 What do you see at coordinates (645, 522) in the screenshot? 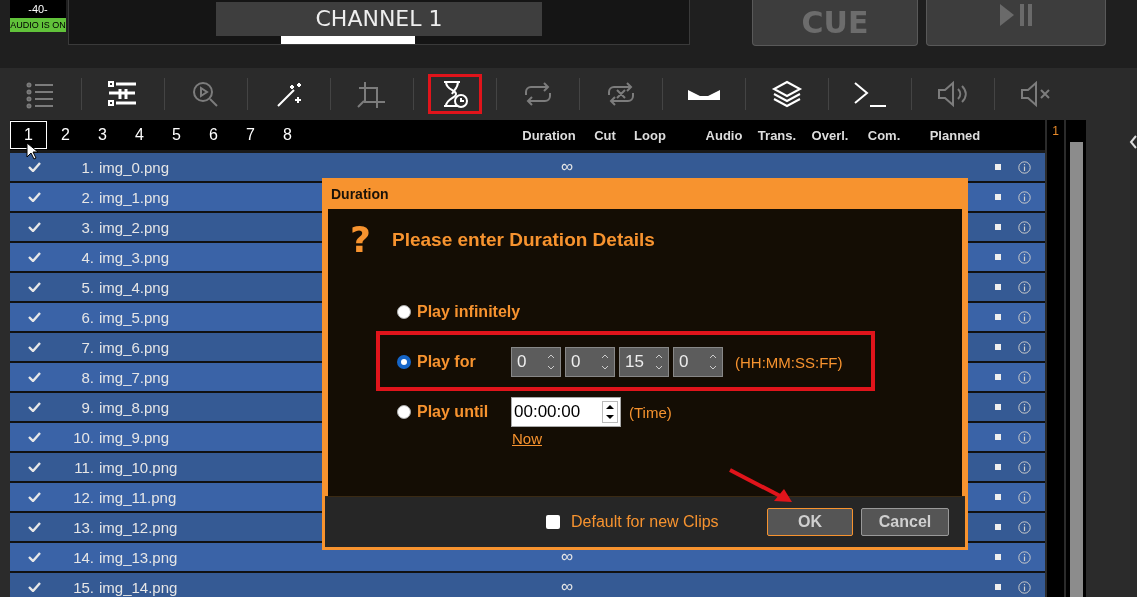
I see `checkbox-label: Default for new Clips` at bounding box center [645, 522].